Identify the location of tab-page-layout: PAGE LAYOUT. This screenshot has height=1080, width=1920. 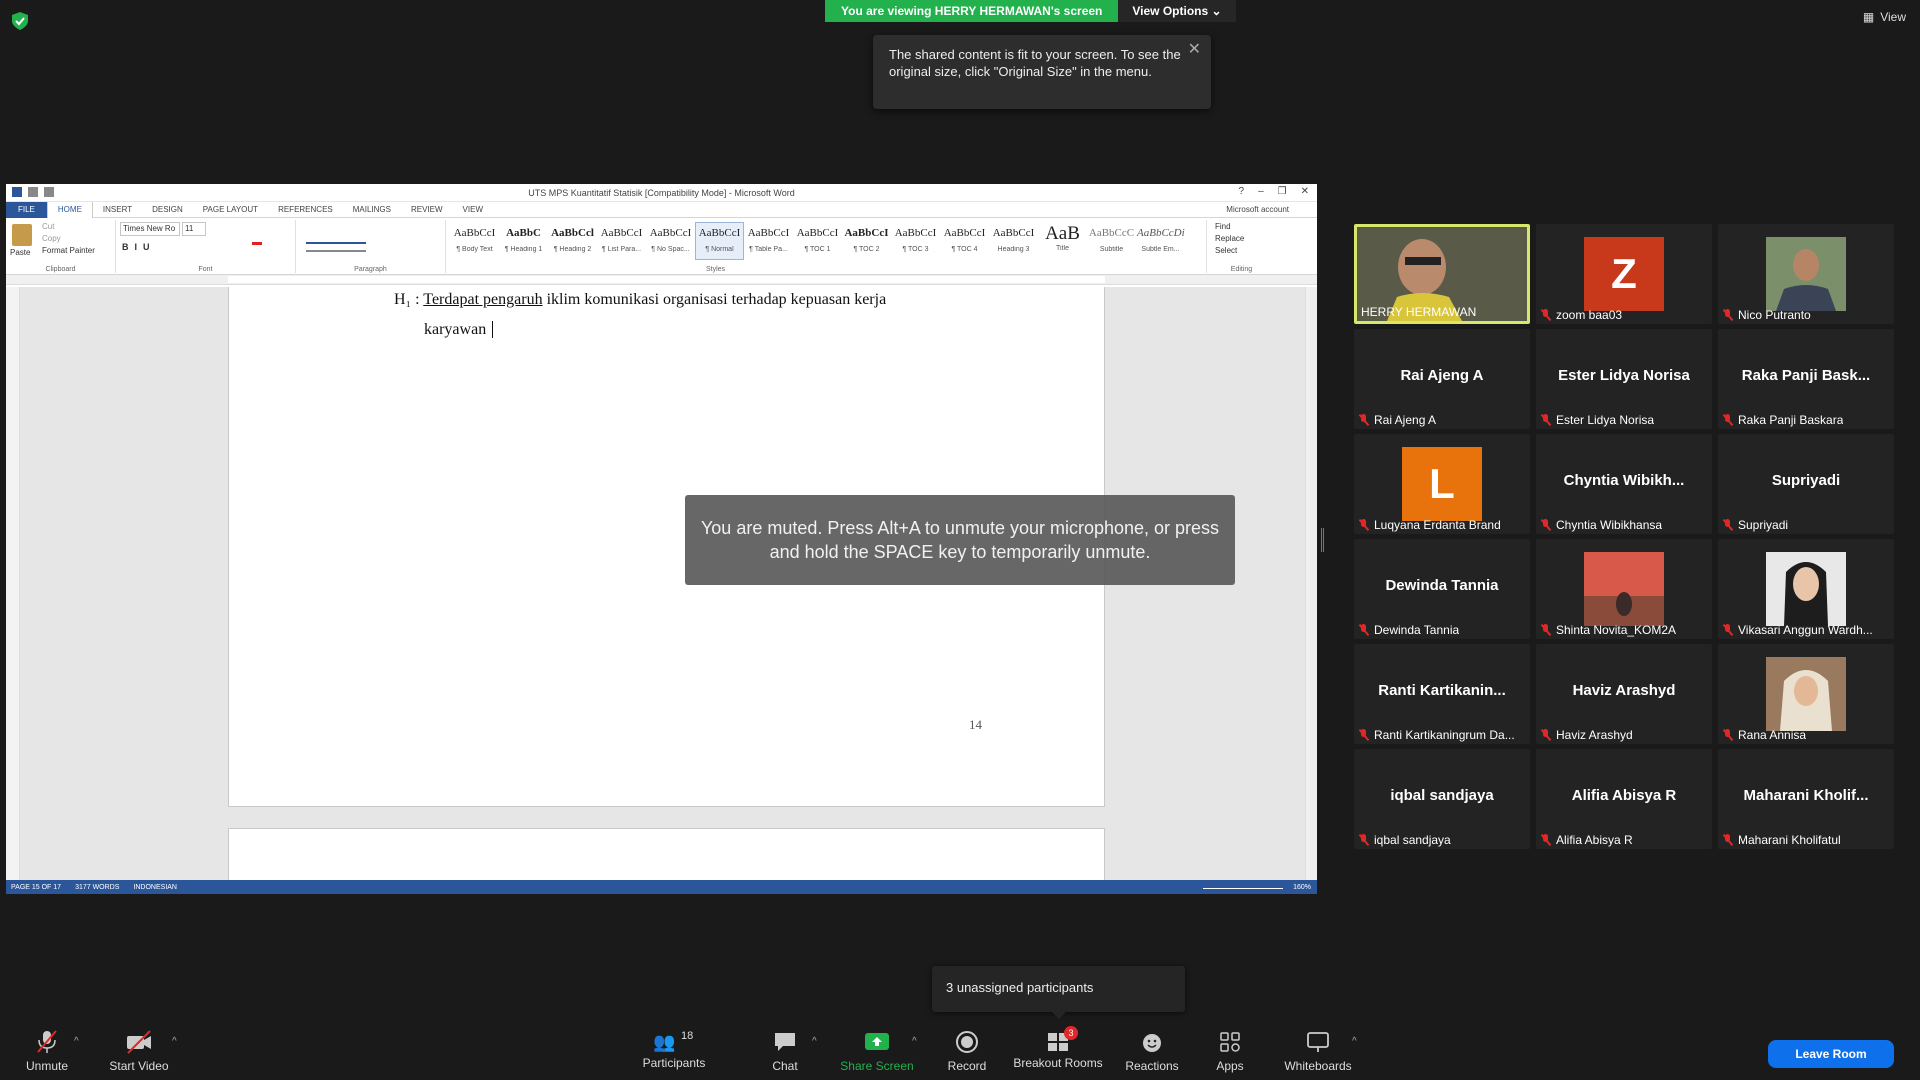
(230, 209).